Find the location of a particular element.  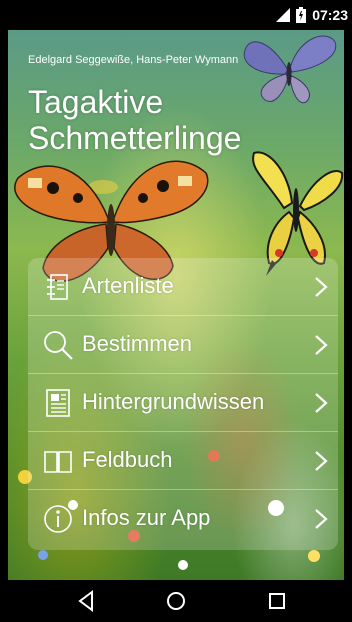

search-icon is located at coordinates (58, 345).